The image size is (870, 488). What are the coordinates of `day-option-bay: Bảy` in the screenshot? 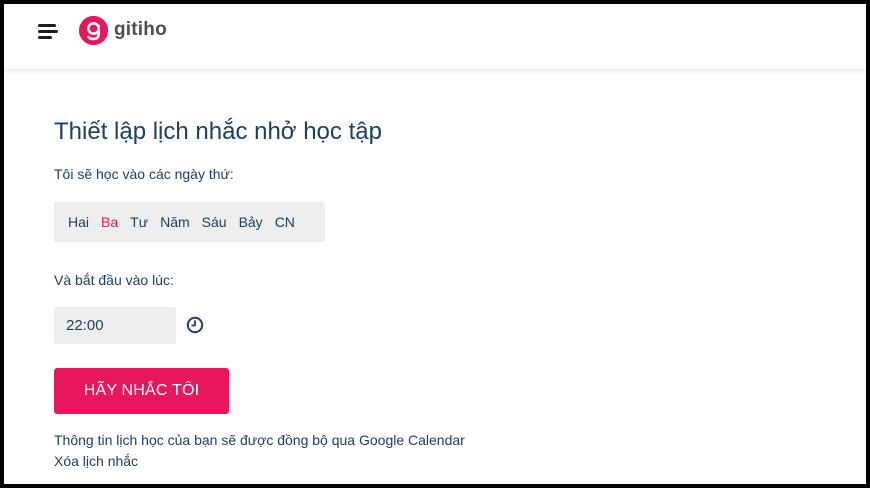 It's located at (251, 222).